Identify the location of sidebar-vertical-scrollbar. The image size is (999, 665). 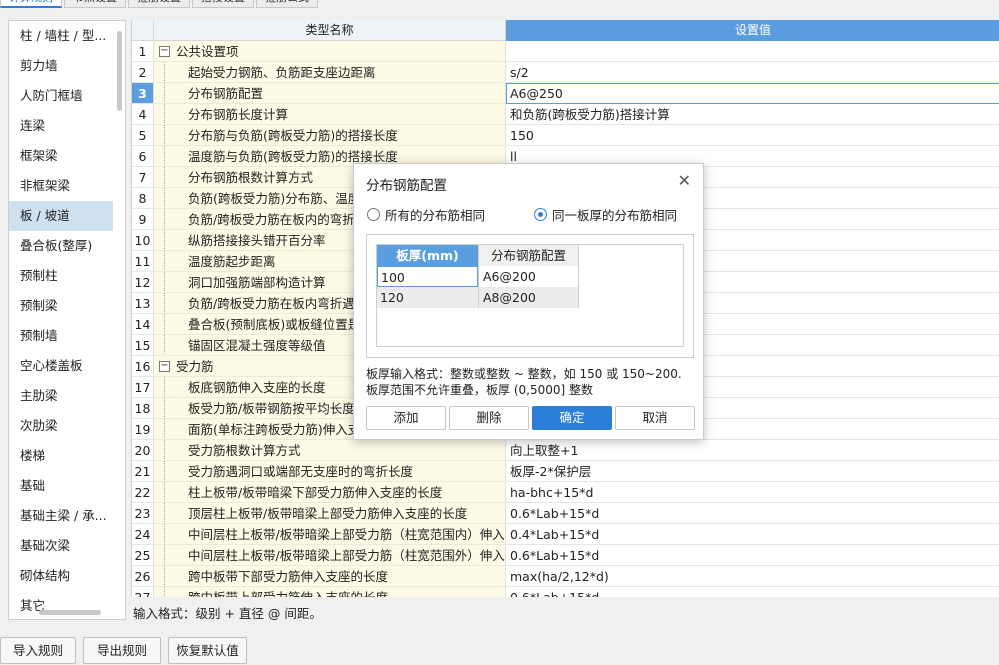
(119, 71).